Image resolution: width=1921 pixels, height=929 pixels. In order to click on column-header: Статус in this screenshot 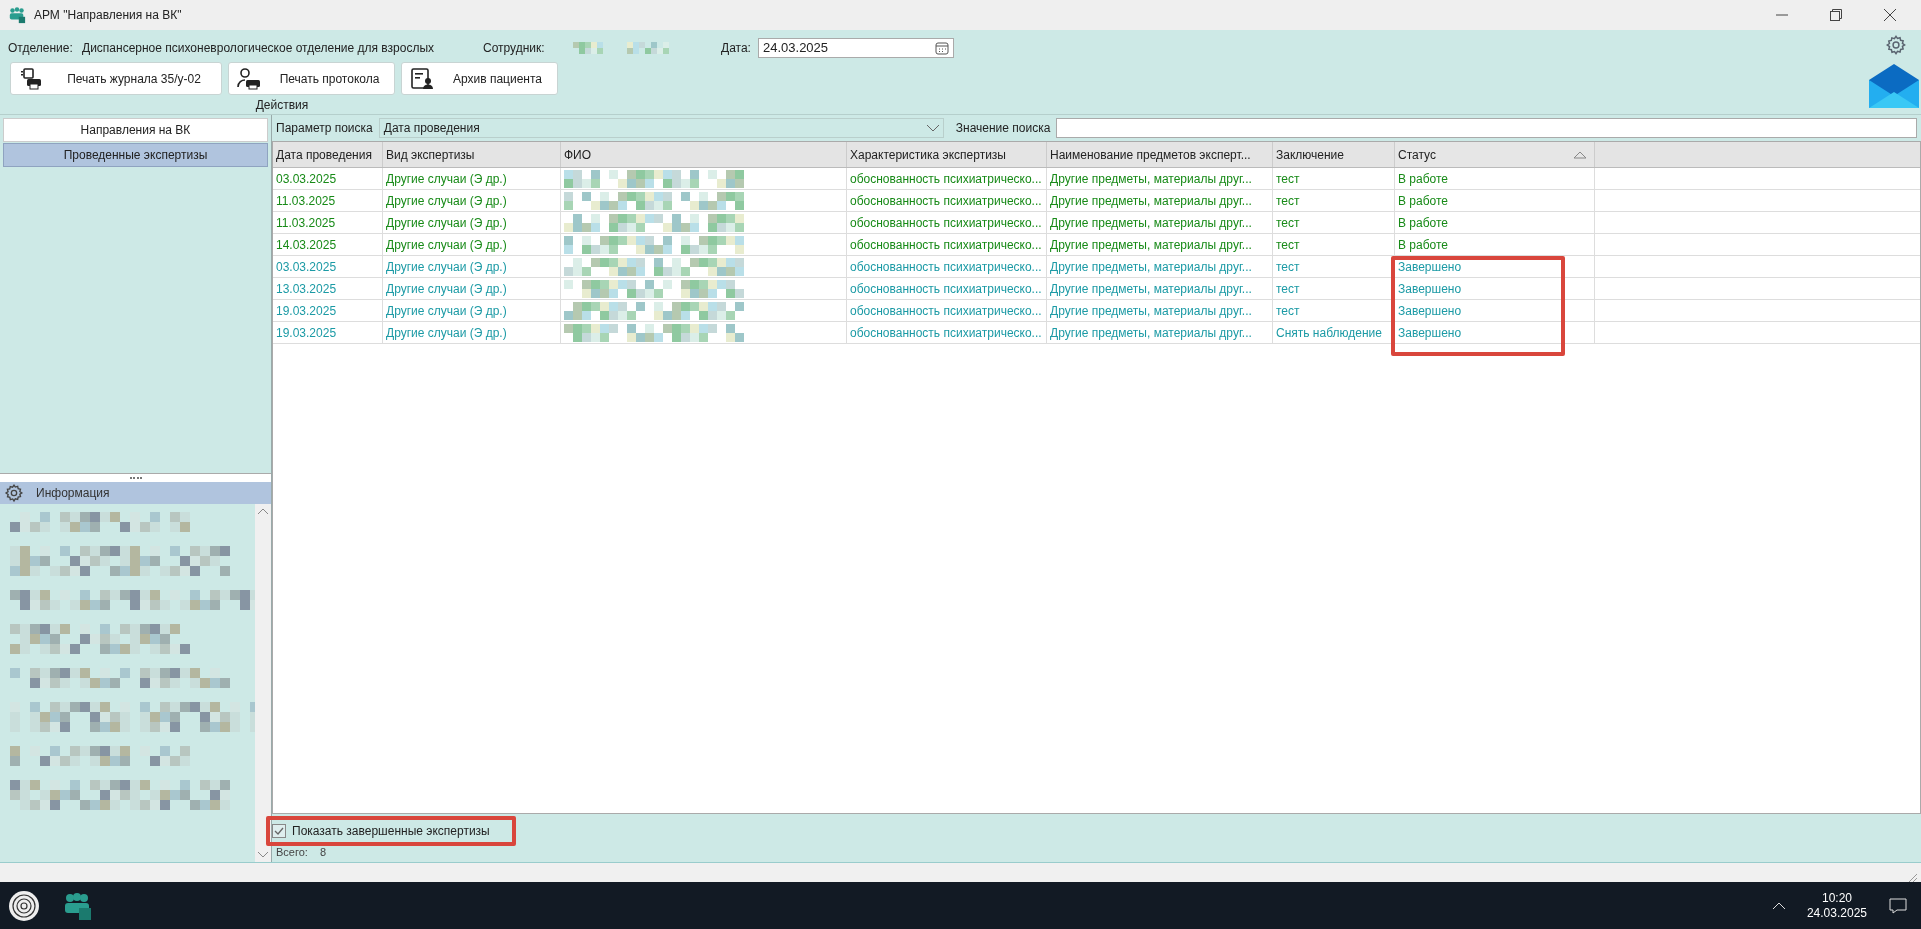, I will do `click(1495, 154)`.